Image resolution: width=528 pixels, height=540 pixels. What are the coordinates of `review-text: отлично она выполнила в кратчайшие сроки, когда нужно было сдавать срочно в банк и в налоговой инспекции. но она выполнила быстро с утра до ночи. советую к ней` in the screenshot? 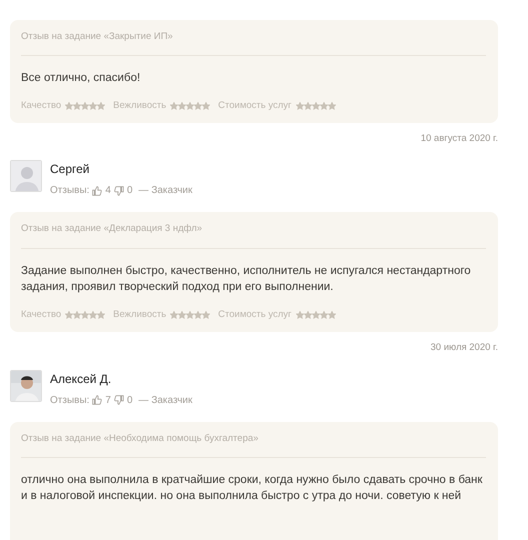 It's located at (252, 488).